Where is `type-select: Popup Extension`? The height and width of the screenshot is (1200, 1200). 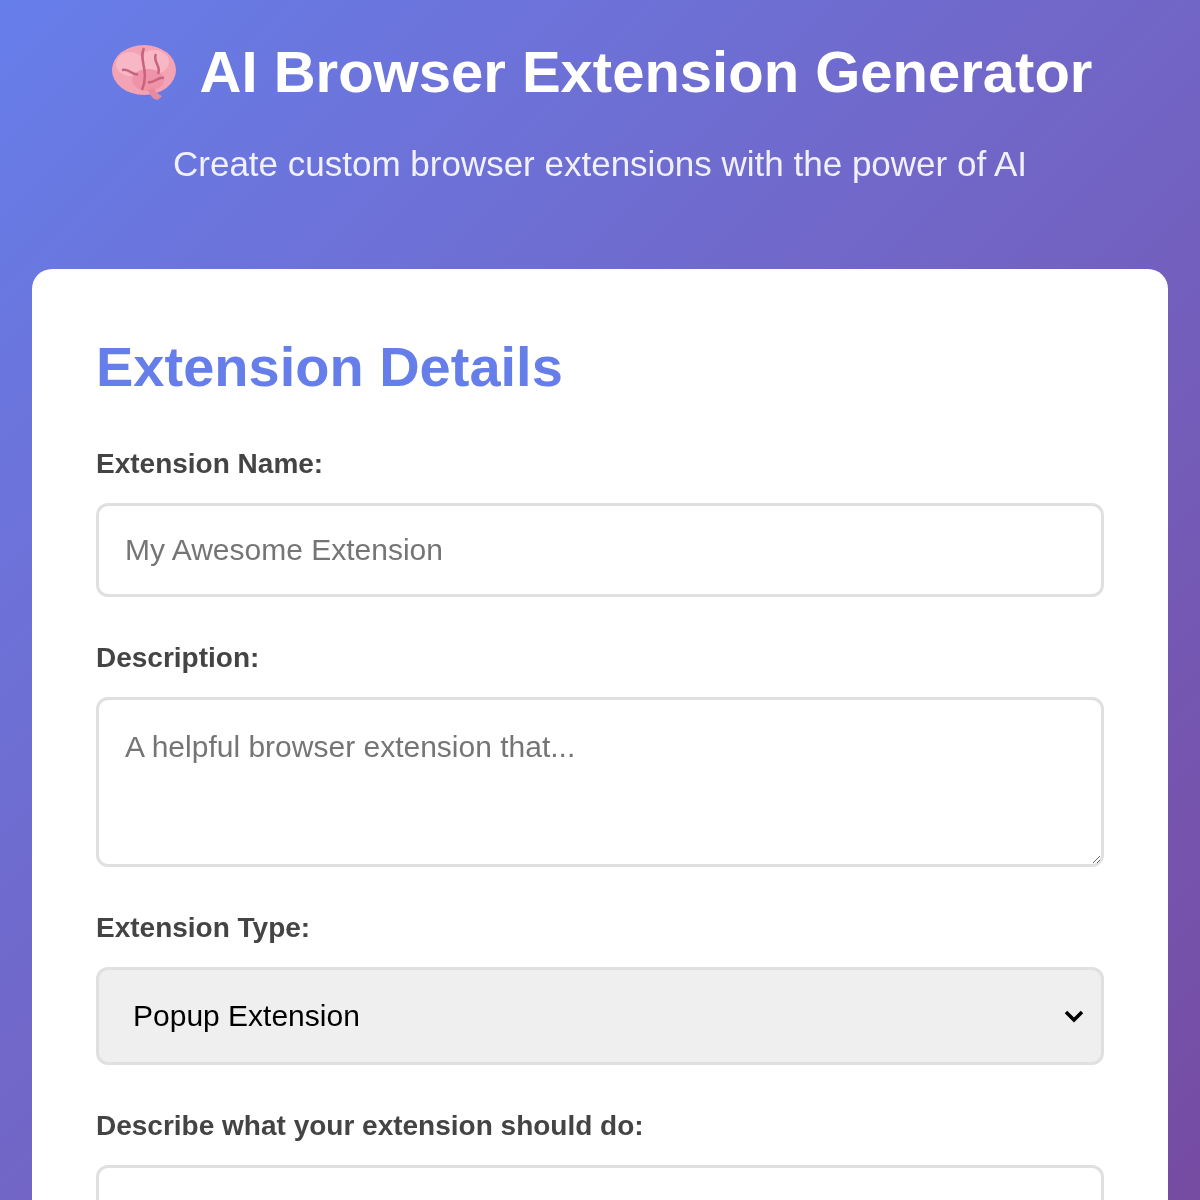
type-select: Popup Extension is located at coordinates (600, 1015).